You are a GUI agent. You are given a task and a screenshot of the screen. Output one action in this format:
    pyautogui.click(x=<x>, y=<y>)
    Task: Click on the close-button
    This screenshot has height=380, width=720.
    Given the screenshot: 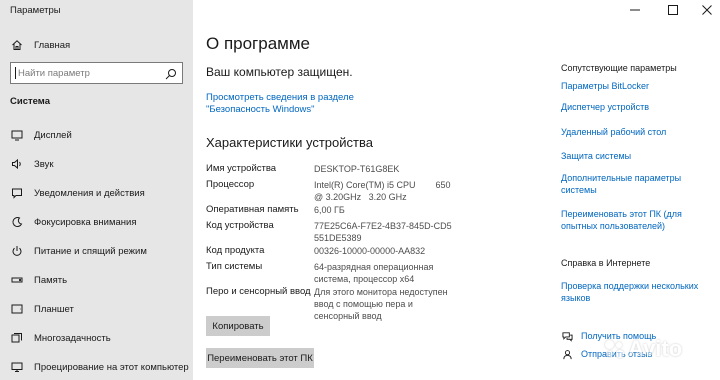 What is the action you would take?
    pyautogui.click(x=706, y=11)
    